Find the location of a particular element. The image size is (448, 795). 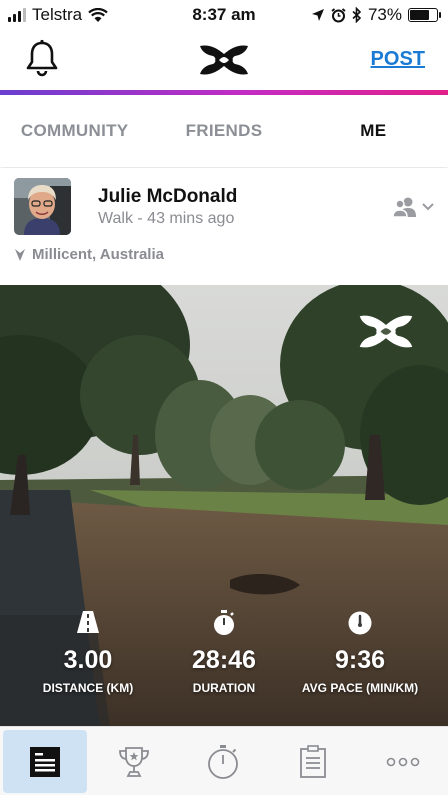

distance-value: 3.00 is located at coordinates (88, 660).